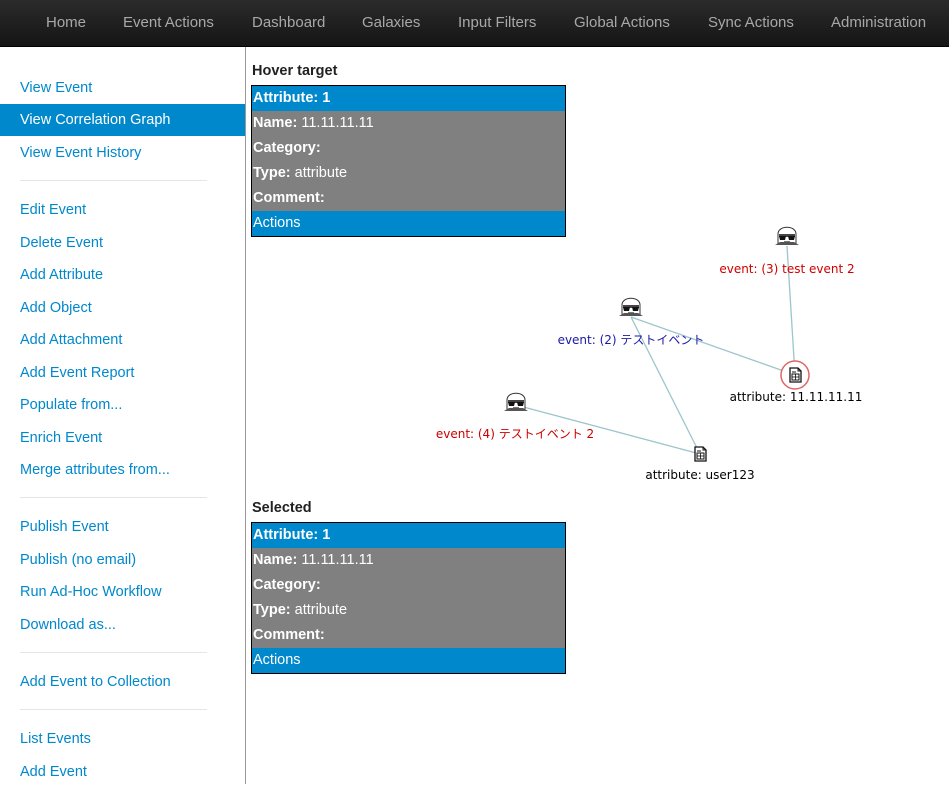 Image resolution: width=949 pixels, height=788 pixels. Describe the element at coordinates (282, 508) in the screenshot. I see `selected-title: Selected` at that location.